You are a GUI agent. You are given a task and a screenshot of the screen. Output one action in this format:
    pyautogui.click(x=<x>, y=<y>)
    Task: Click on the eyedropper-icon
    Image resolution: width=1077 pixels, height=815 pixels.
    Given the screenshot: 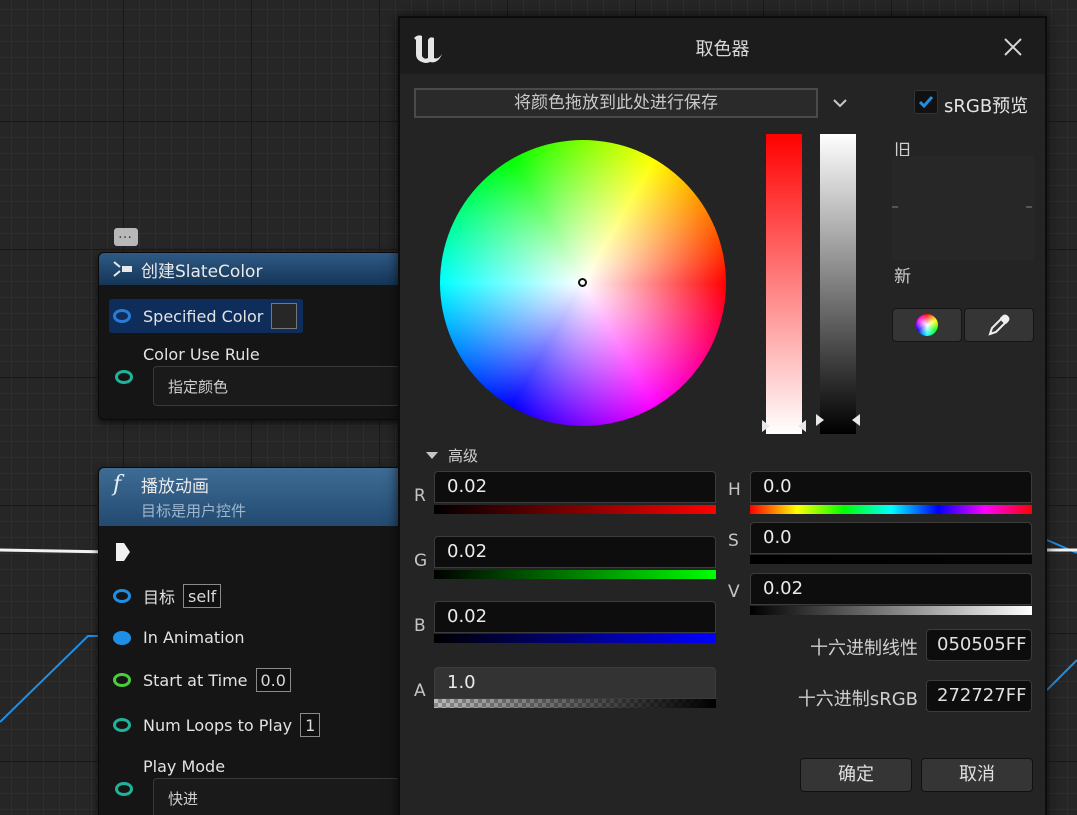 What is the action you would take?
    pyautogui.click(x=999, y=325)
    